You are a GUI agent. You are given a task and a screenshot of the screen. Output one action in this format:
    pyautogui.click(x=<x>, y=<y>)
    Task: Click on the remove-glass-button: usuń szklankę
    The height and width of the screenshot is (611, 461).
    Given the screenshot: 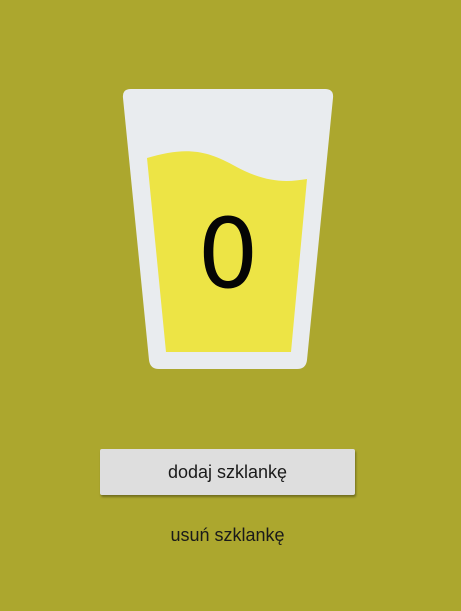 What is the action you would take?
    pyautogui.click(x=227, y=535)
    